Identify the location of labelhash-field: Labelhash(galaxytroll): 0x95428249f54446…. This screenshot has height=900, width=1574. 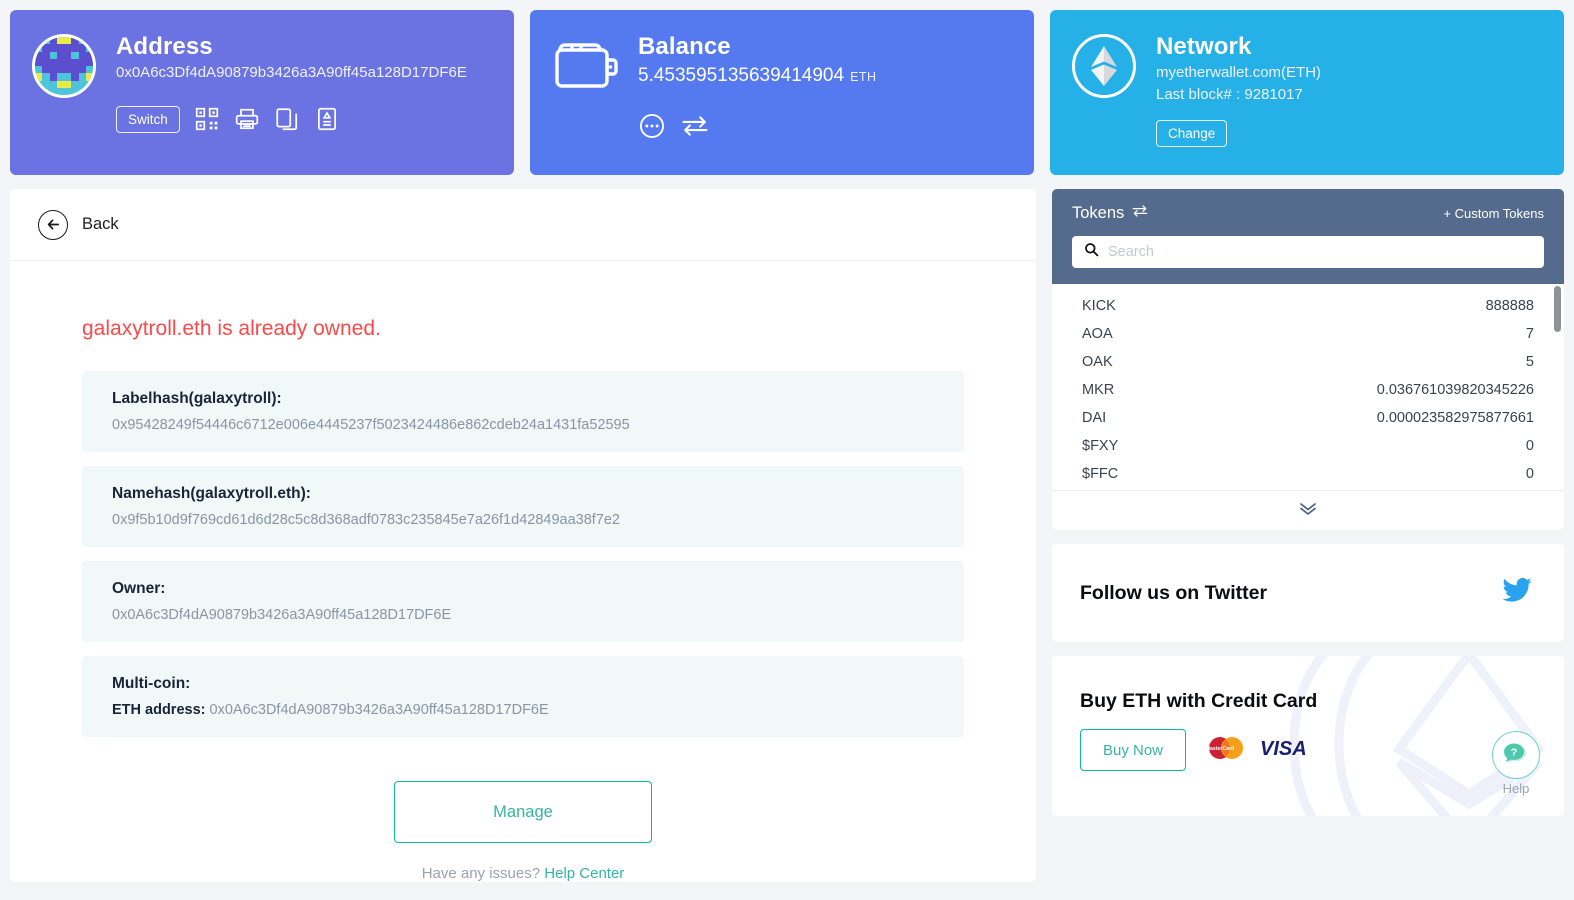
(523, 411).